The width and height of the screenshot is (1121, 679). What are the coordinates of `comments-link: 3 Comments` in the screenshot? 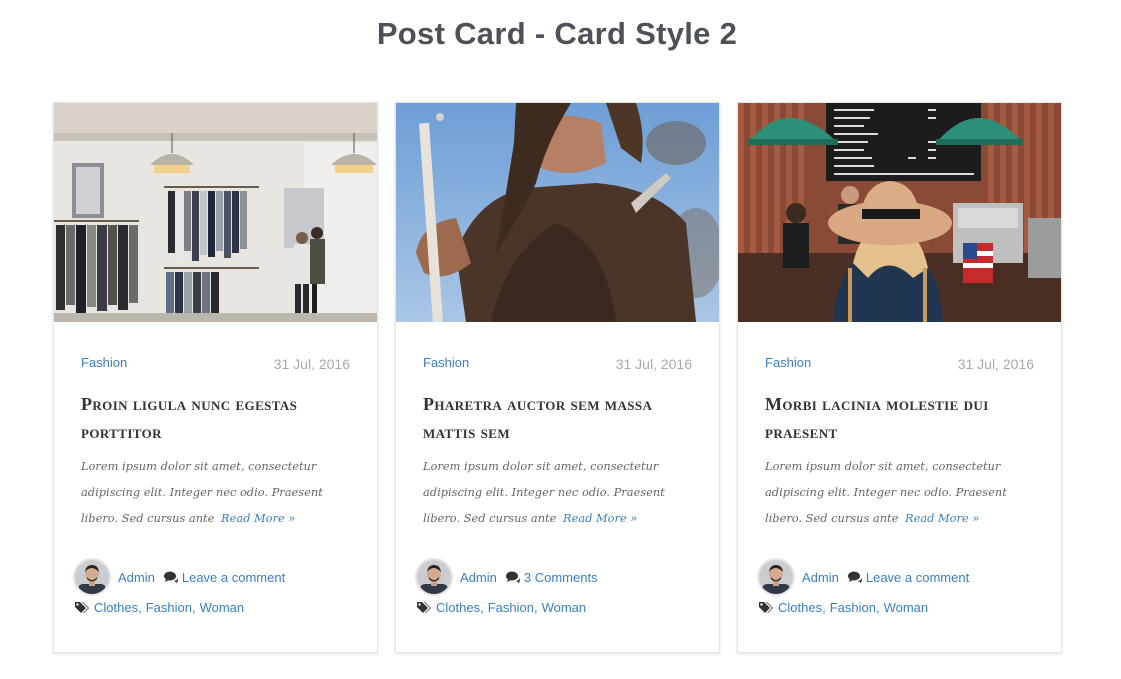 It's located at (561, 577).